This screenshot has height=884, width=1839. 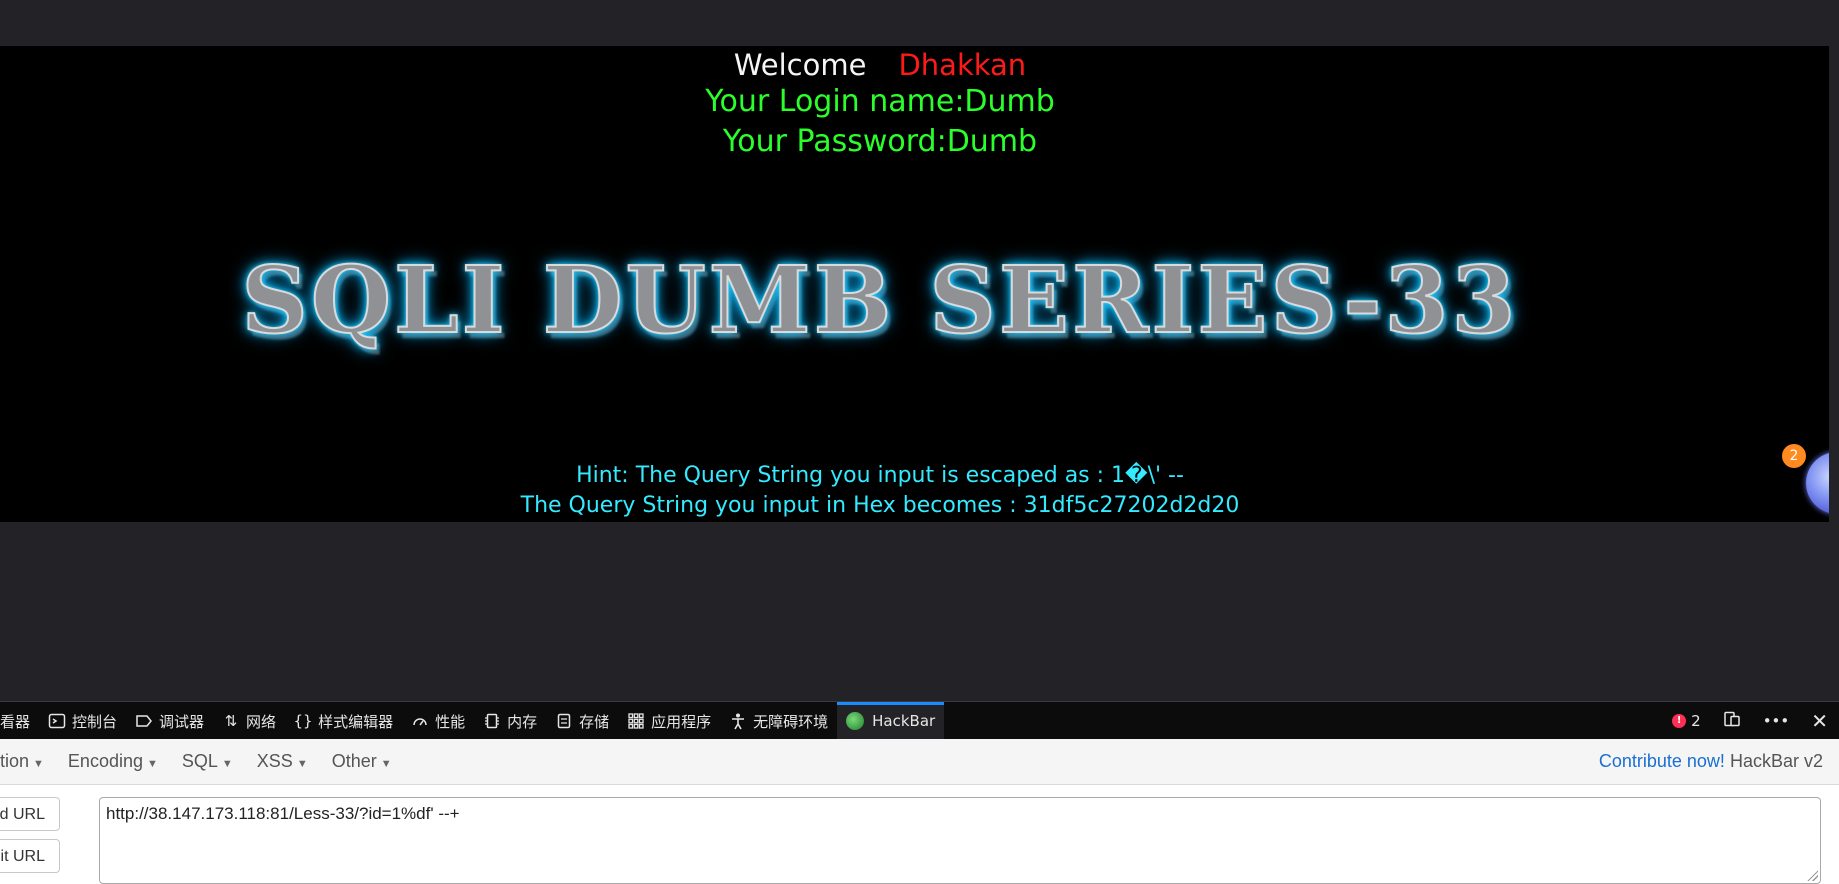 I want to click on error-count-text: 2, so click(x=1696, y=721).